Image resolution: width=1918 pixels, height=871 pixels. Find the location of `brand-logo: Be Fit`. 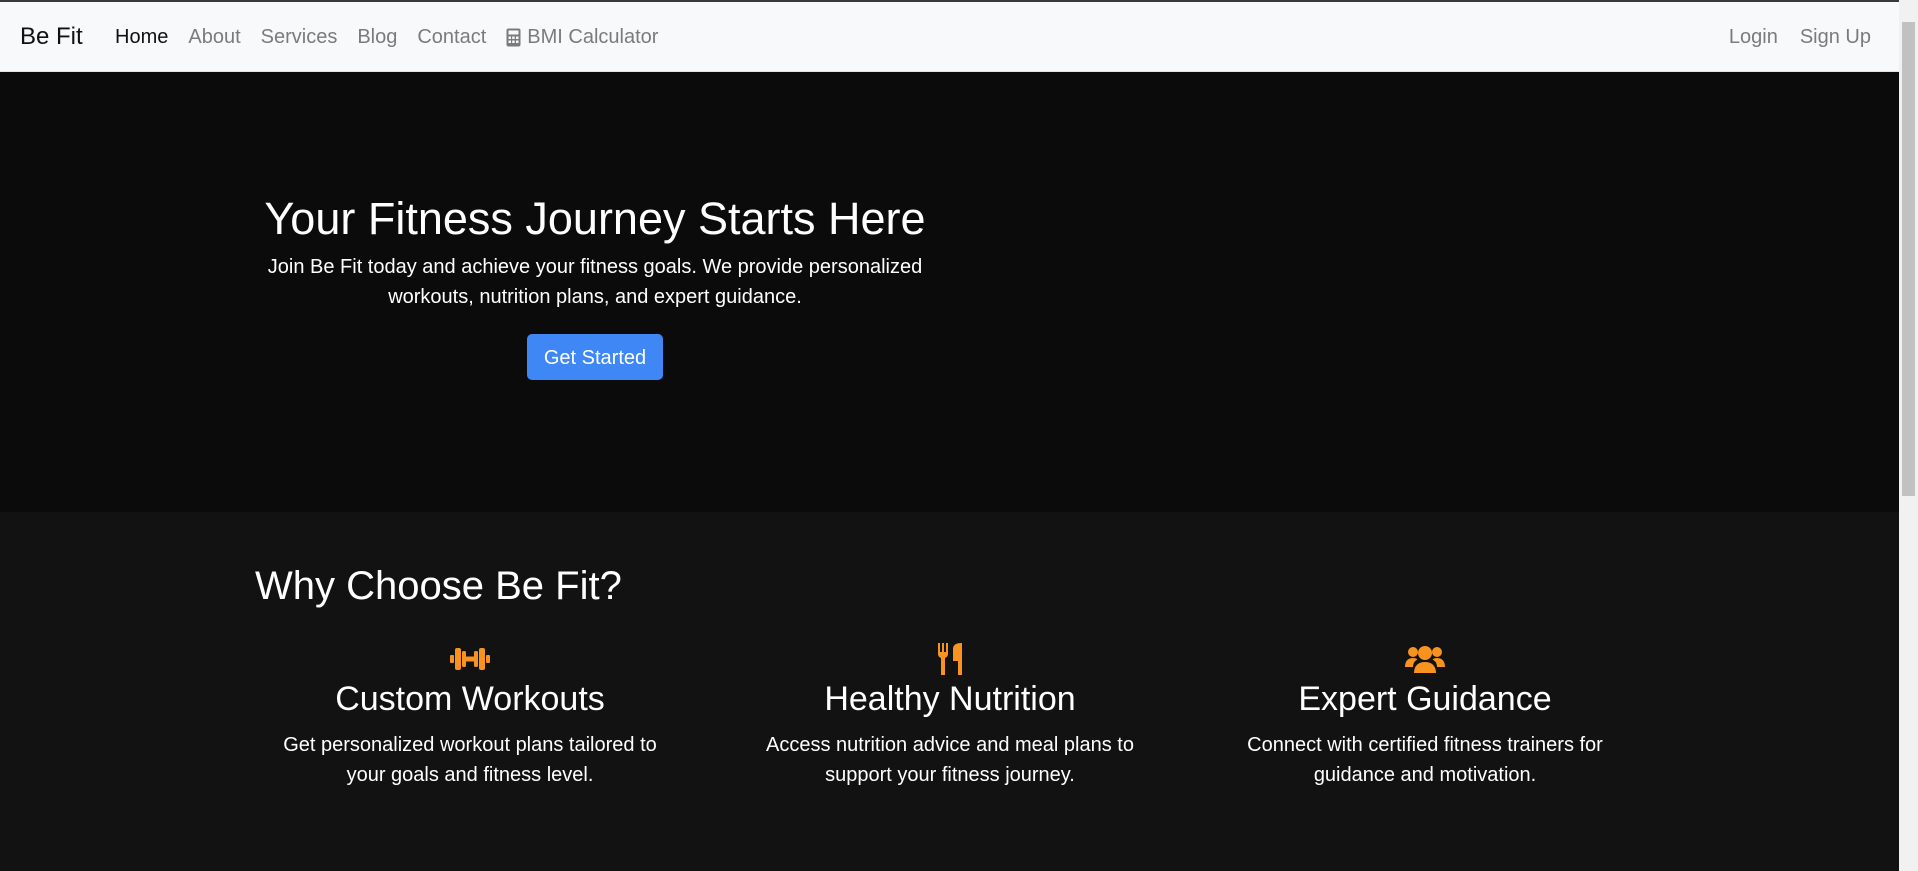

brand-logo: Be Fit is located at coordinates (51, 37).